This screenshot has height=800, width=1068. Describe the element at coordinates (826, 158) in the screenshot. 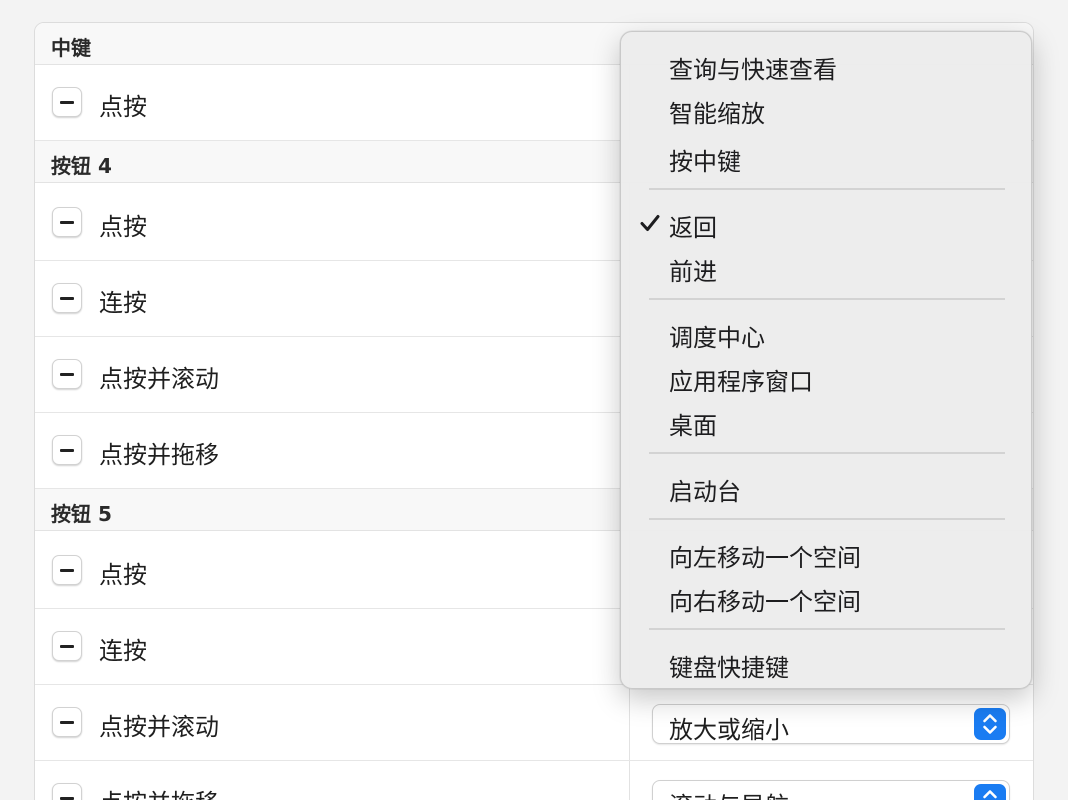

I see `menu-item-middle-click: 按中键` at that location.